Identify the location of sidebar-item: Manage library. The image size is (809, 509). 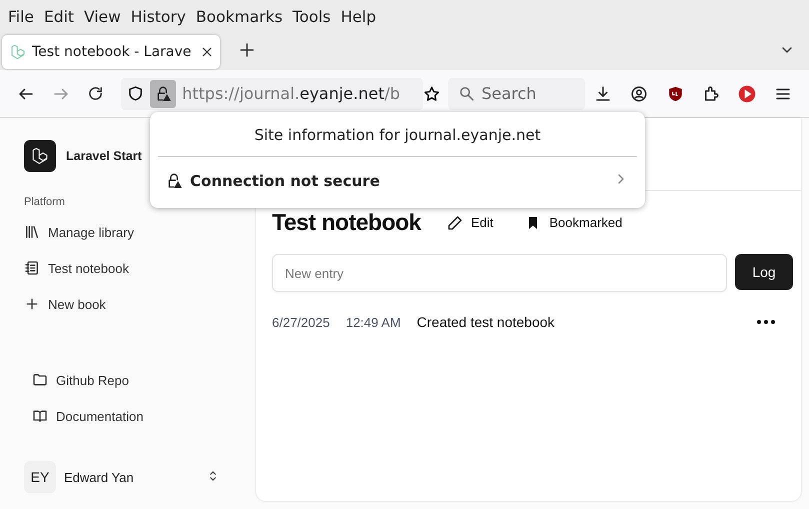
(128, 232).